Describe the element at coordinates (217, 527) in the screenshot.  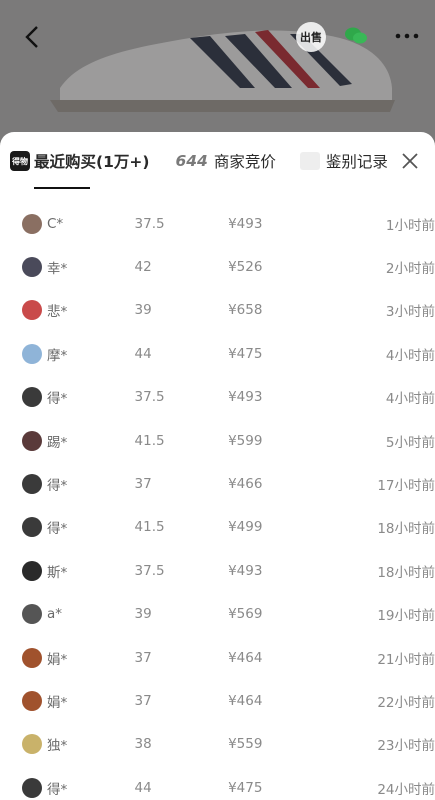
I see `purchase-row: 得* 41.5 ¥499 18小时前` at that location.